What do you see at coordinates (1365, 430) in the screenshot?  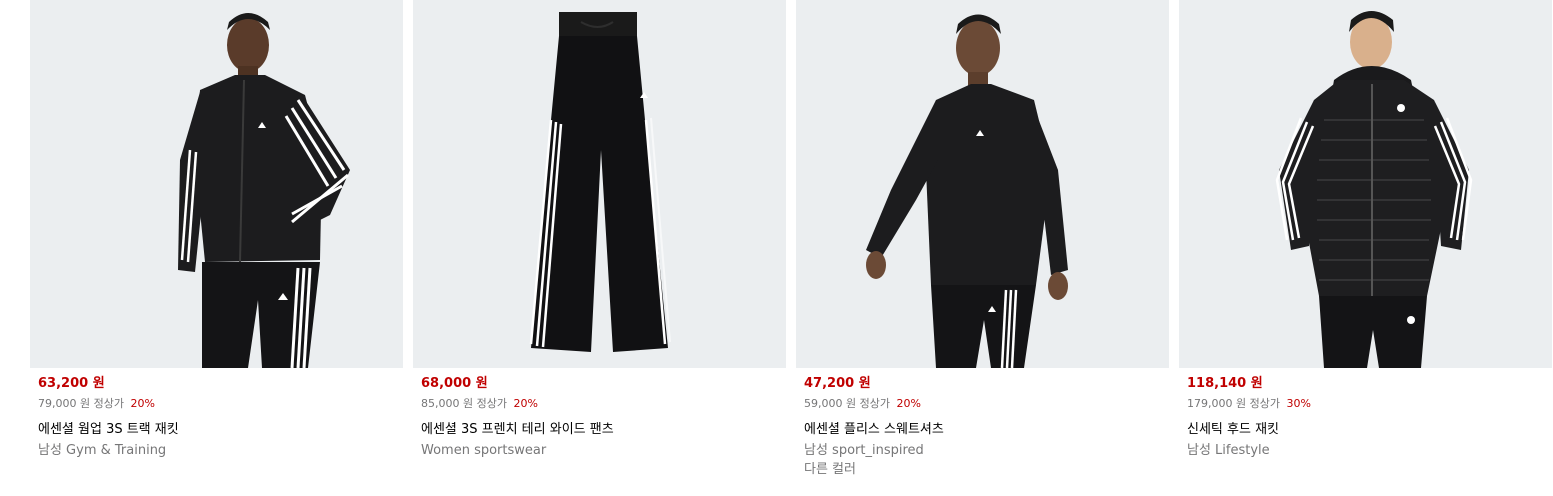 I see `product-name: 신세틱 후드 재킷` at bounding box center [1365, 430].